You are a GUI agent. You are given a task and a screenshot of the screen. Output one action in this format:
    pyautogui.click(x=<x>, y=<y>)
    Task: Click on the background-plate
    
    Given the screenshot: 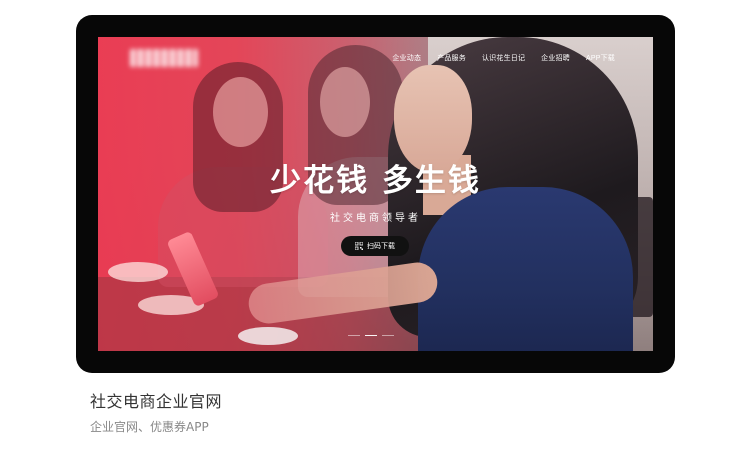 What is the action you would take?
    pyautogui.click(x=138, y=272)
    